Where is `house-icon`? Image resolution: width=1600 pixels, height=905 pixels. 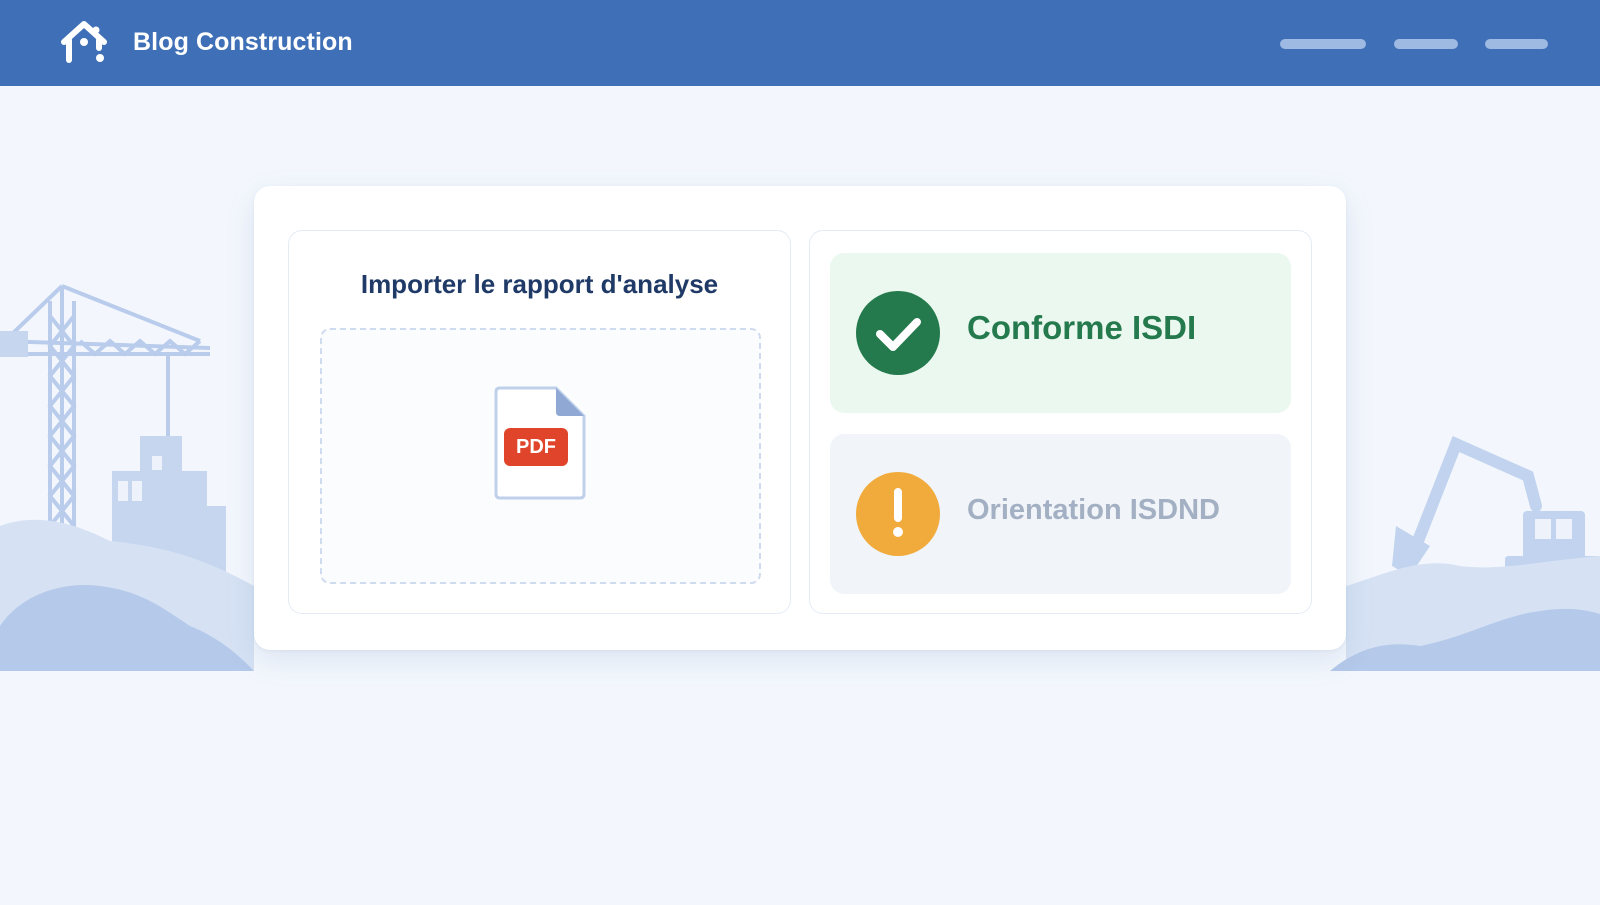
house-icon is located at coordinates (85, 42).